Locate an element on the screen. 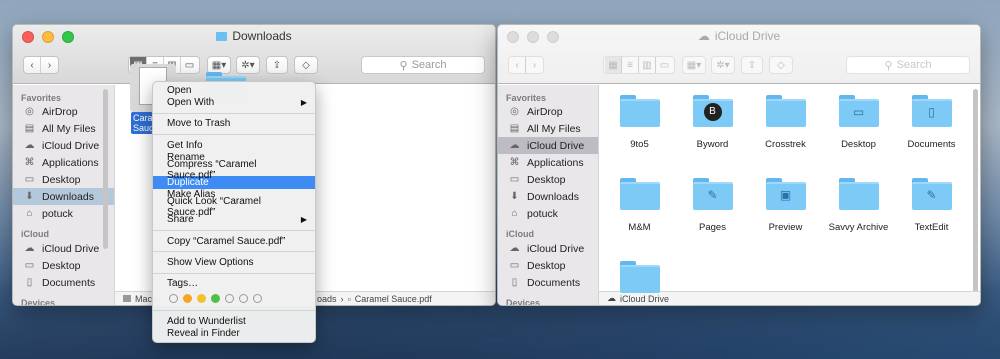 Image resolution: width=1000 pixels, height=359 pixels. folder-item: ▣ Preview is located at coordinates (785, 205).